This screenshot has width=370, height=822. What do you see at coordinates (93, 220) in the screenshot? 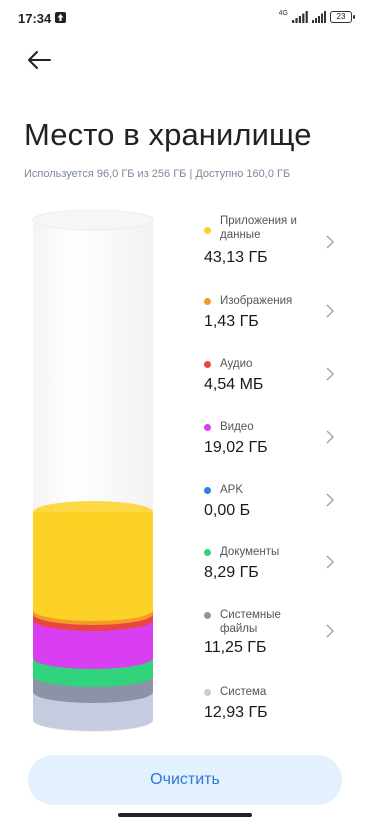
I see `cylinder-top` at bounding box center [93, 220].